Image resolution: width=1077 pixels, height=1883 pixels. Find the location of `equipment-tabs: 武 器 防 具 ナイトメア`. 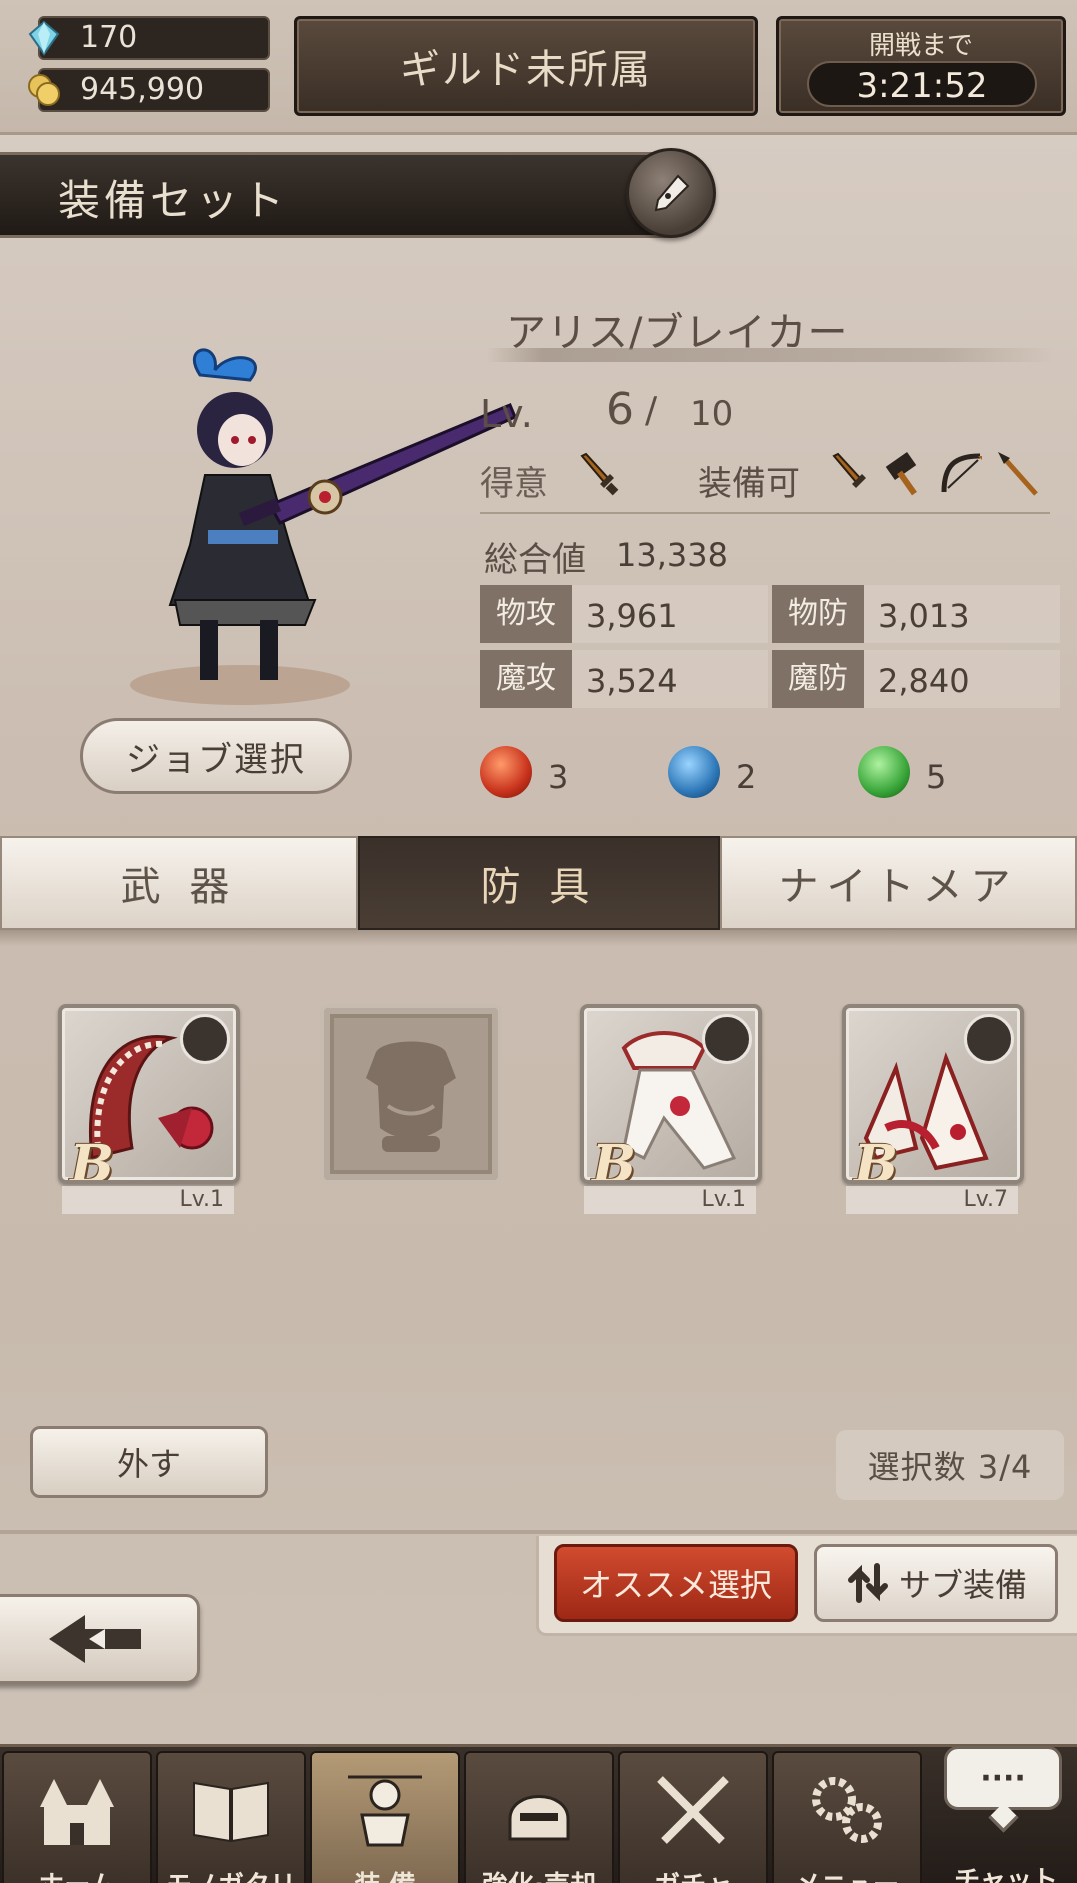

equipment-tabs: 武 器 防 具 ナイトメア is located at coordinates (538, 883).